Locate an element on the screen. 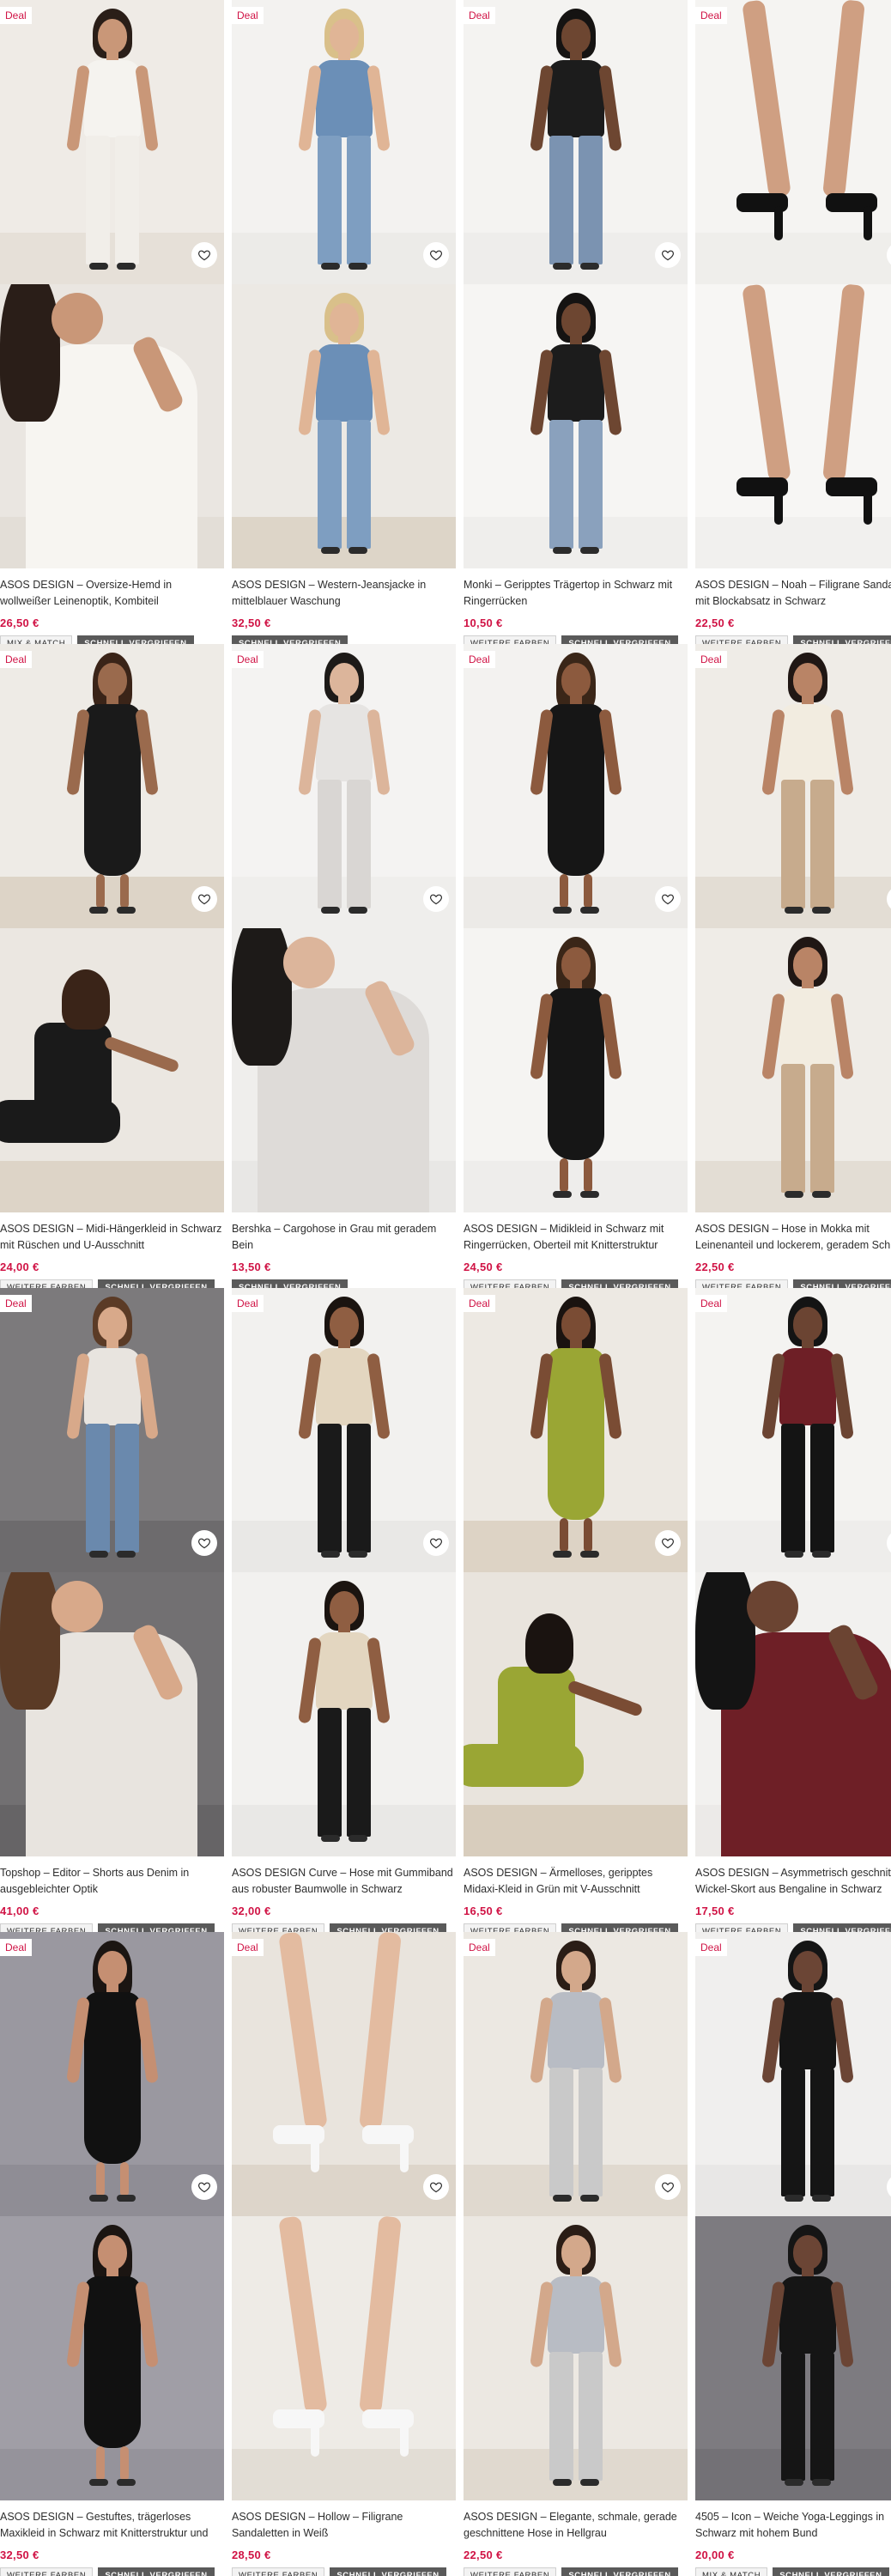 The width and height of the screenshot is (891, 2576). heel is located at coordinates (779, 508).